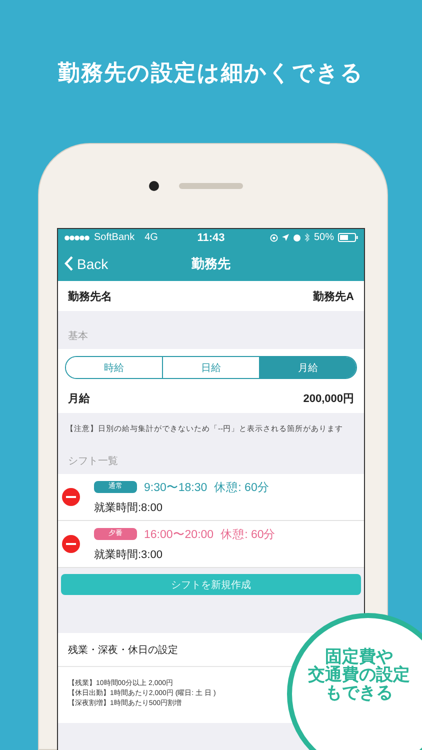  Describe the element at coordinates (211, 263) in the screenshot. I see `nav-title: 勤務先` at that location.